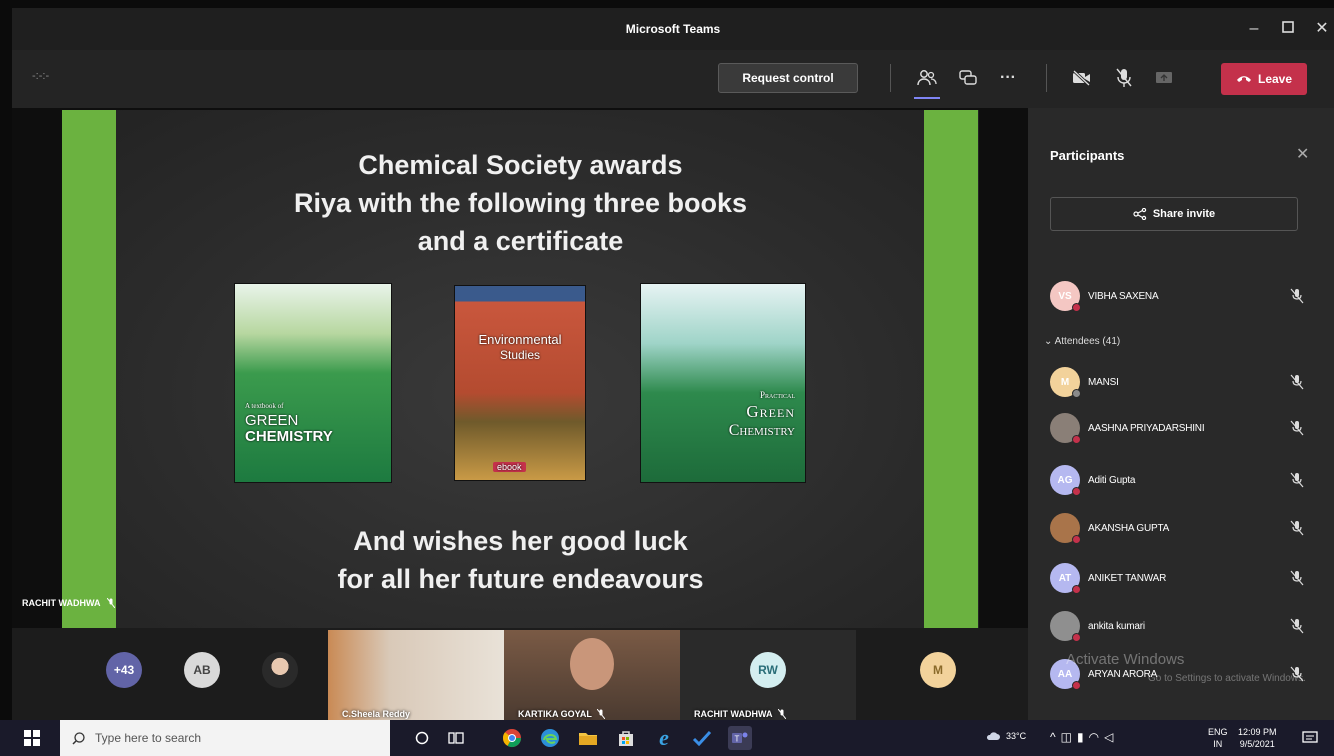 The width and height of the screenshot is (1334, 756). Describe the element at coordinates (1185, 480) in the screenshot. I see `participant-row: AG Aditi Gupta` at that location.